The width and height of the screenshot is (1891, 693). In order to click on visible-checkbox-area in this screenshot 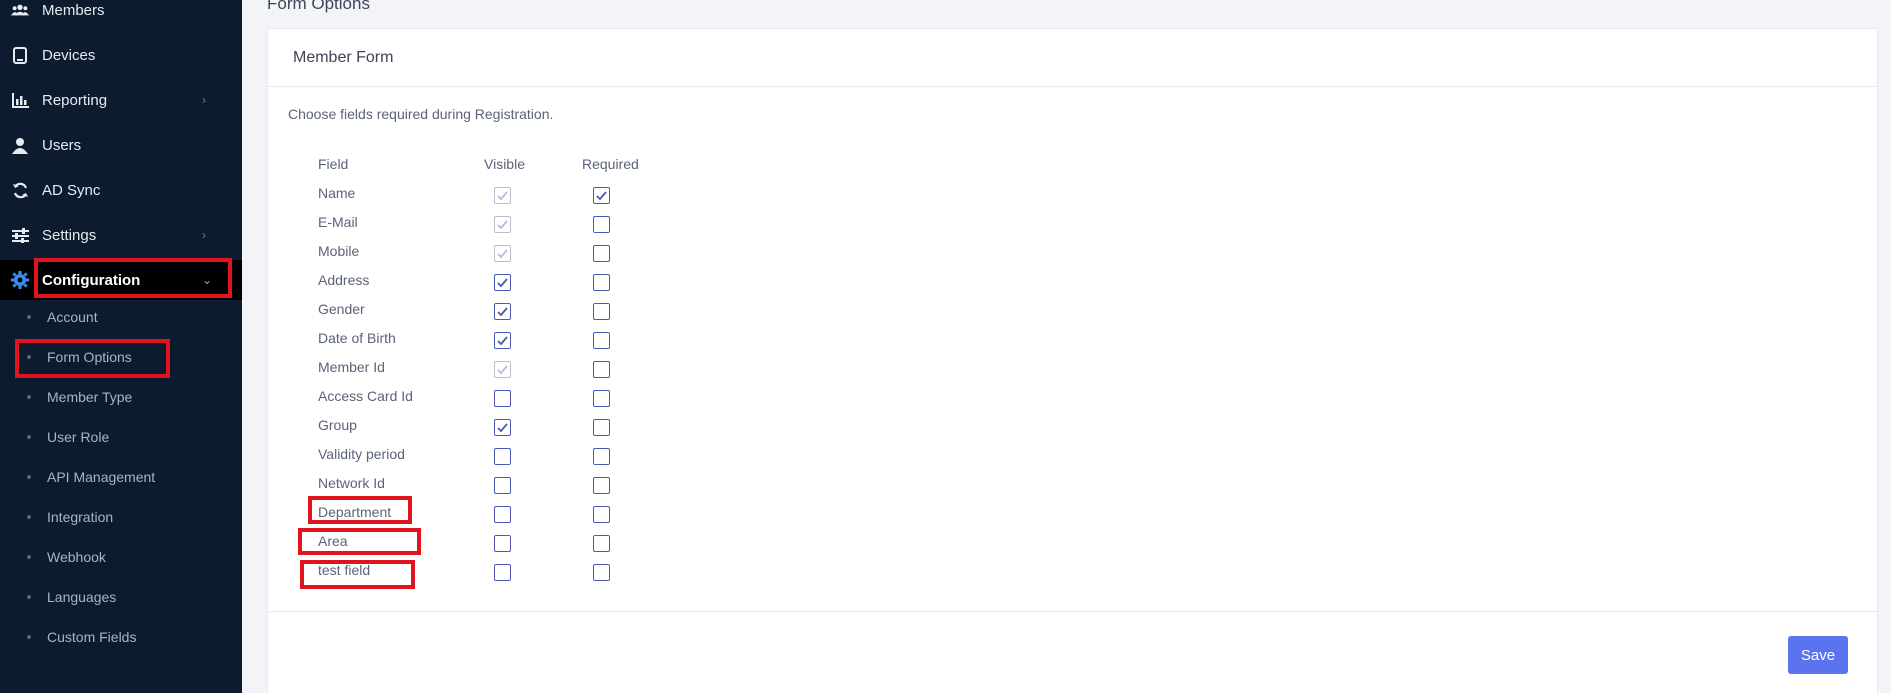, I will do `click(502, 543)`.